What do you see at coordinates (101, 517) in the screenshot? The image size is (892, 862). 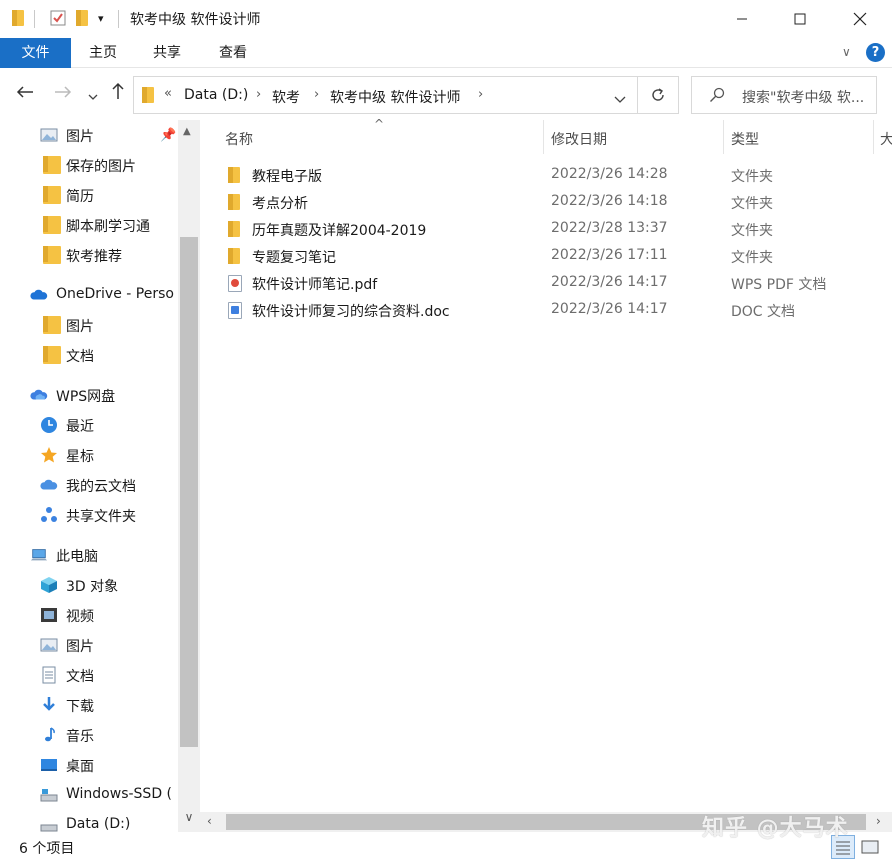 I see `sidebar-item-label: 共享文件夹` at bounding box center [101, 517].